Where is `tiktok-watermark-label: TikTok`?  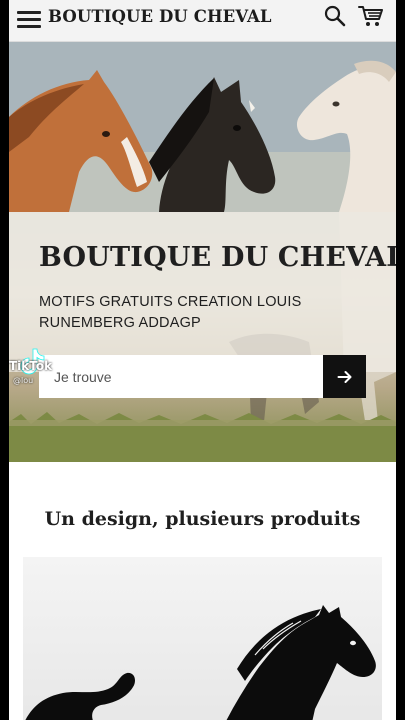
tiktok-watermark-label: TikTok is located at coordinates (31, 366).